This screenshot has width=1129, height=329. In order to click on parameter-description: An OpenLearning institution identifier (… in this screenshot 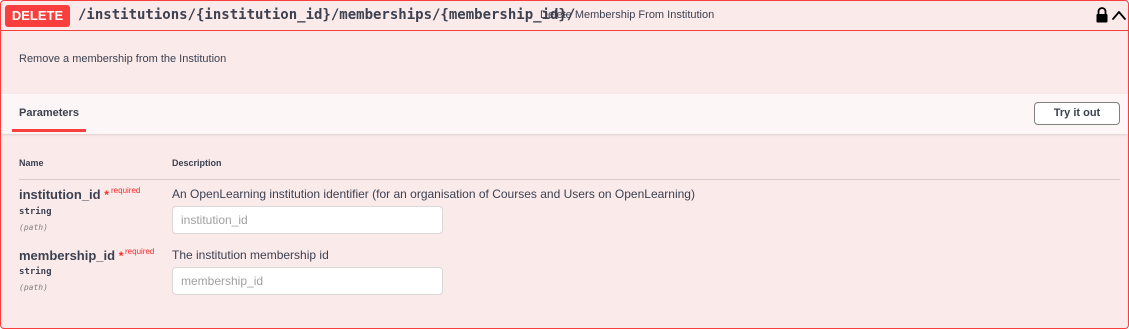, I will do `click(433, 194)`.